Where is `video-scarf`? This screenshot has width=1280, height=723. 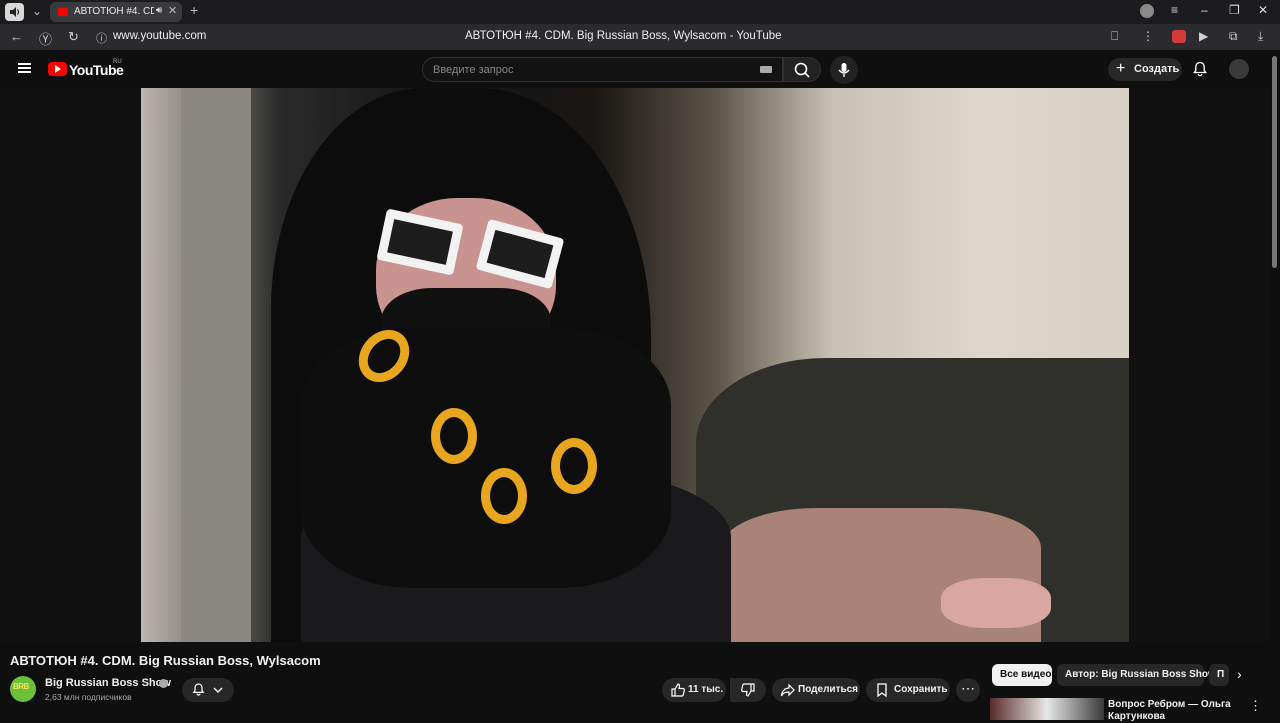 video-scarf is located at coordinates (486, 458).